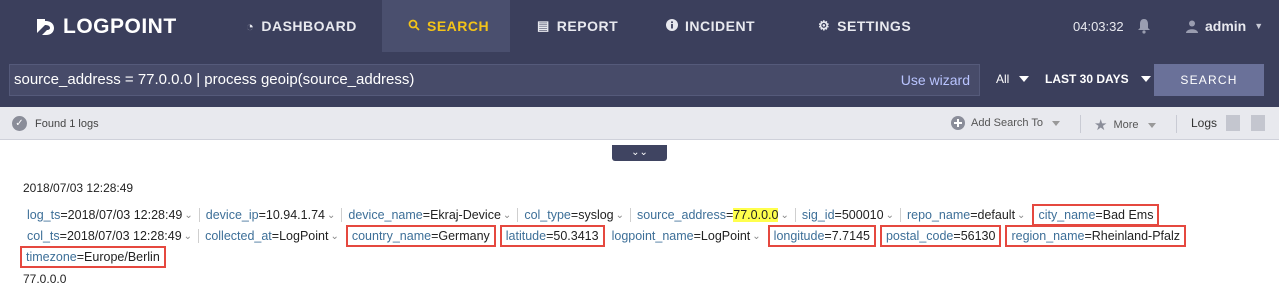  What do you see at coordinates (874, 26) in the screenshot?
I see `nav-settings-label: SETTINGS` at bounding box center [874, 26].